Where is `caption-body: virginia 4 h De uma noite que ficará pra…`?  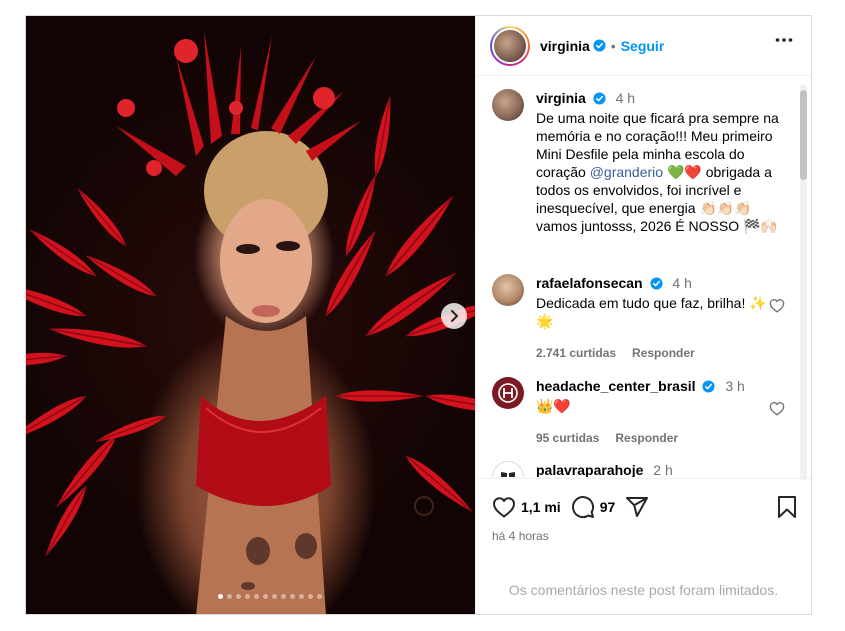 caption-body: virginia 4 h De uma noite que ficará pra… is located at coordinates (659, 162).